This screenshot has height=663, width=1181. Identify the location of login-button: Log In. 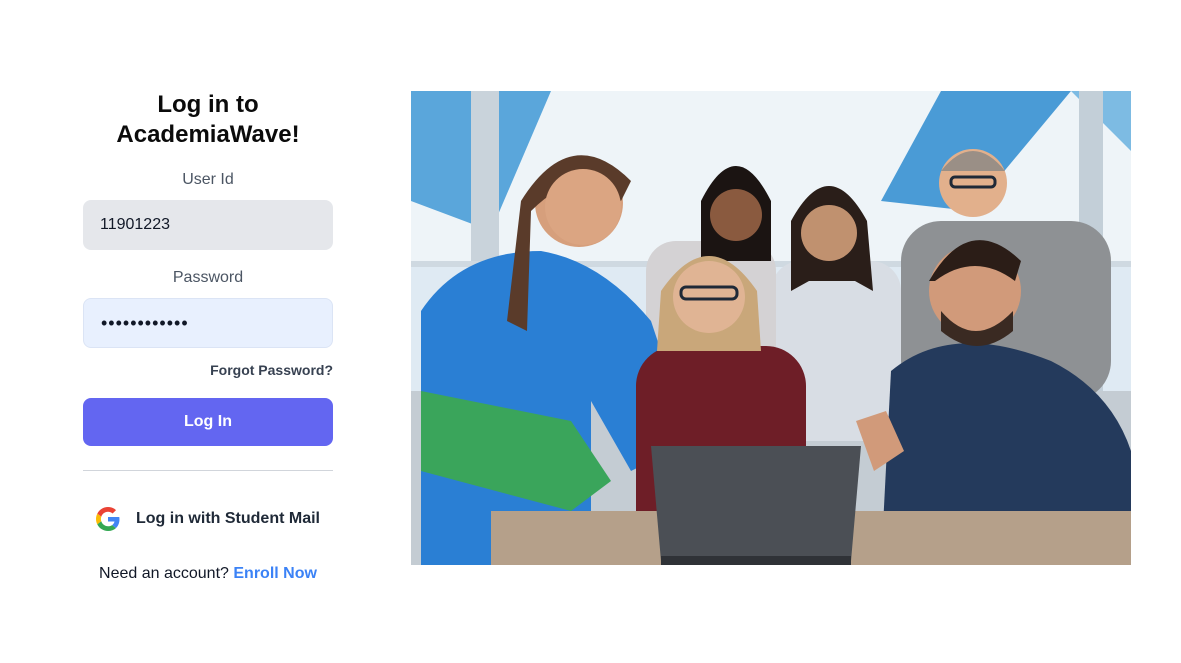
(208, 422).